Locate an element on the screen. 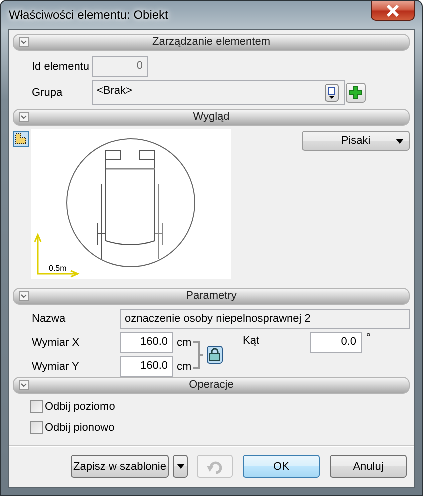  cancel-button: Anuluj is located at coordinates (368, 466).